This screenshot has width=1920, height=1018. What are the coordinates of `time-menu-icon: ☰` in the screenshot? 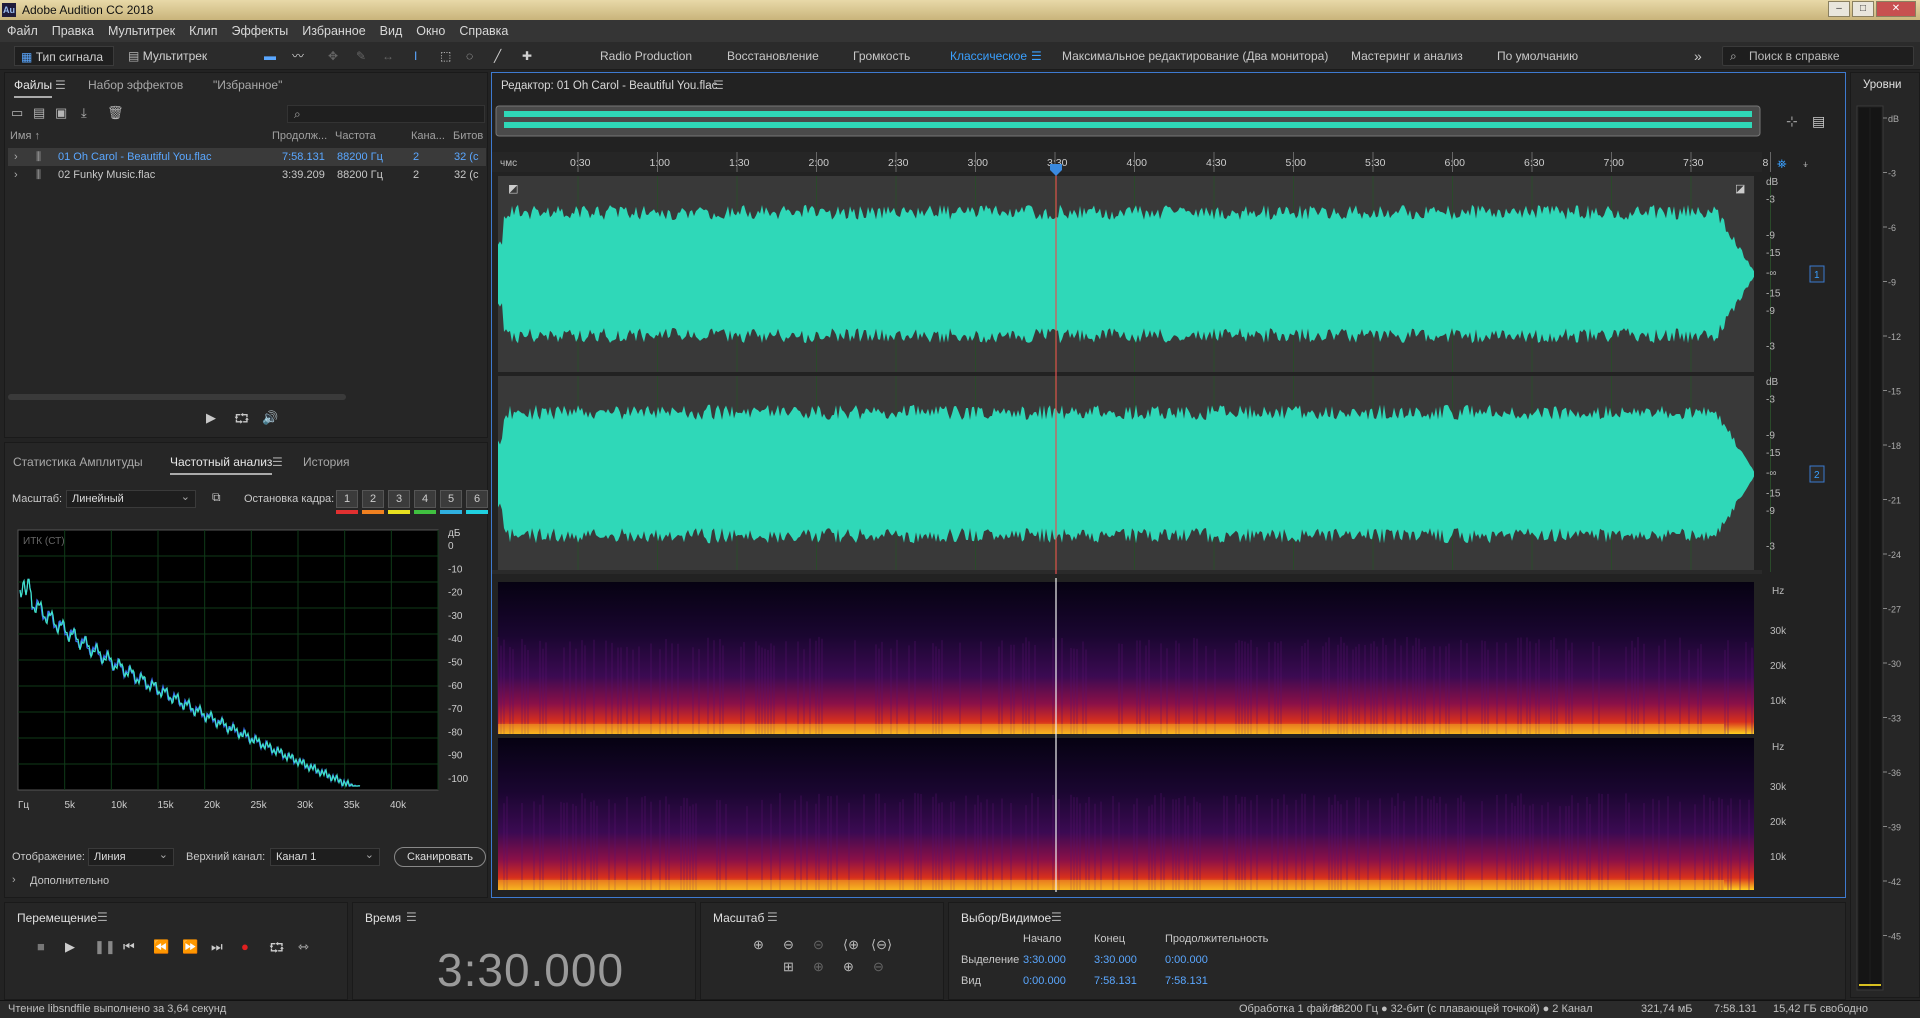 It's located at (411, 917).